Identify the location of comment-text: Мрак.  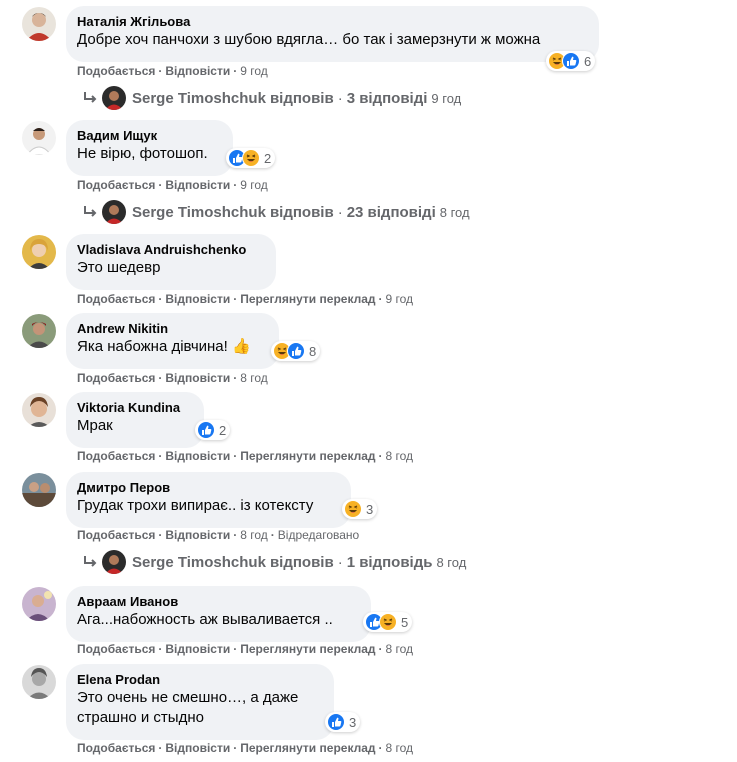
(95, 425).